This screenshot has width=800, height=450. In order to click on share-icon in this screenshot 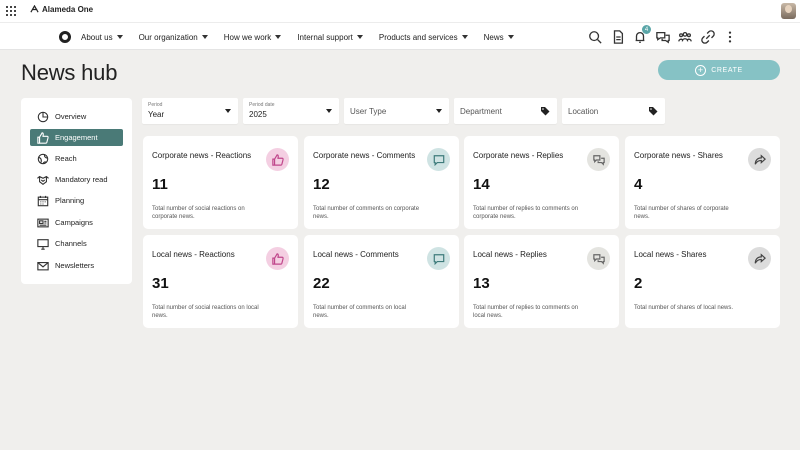, I will do `click(759, 159)`.